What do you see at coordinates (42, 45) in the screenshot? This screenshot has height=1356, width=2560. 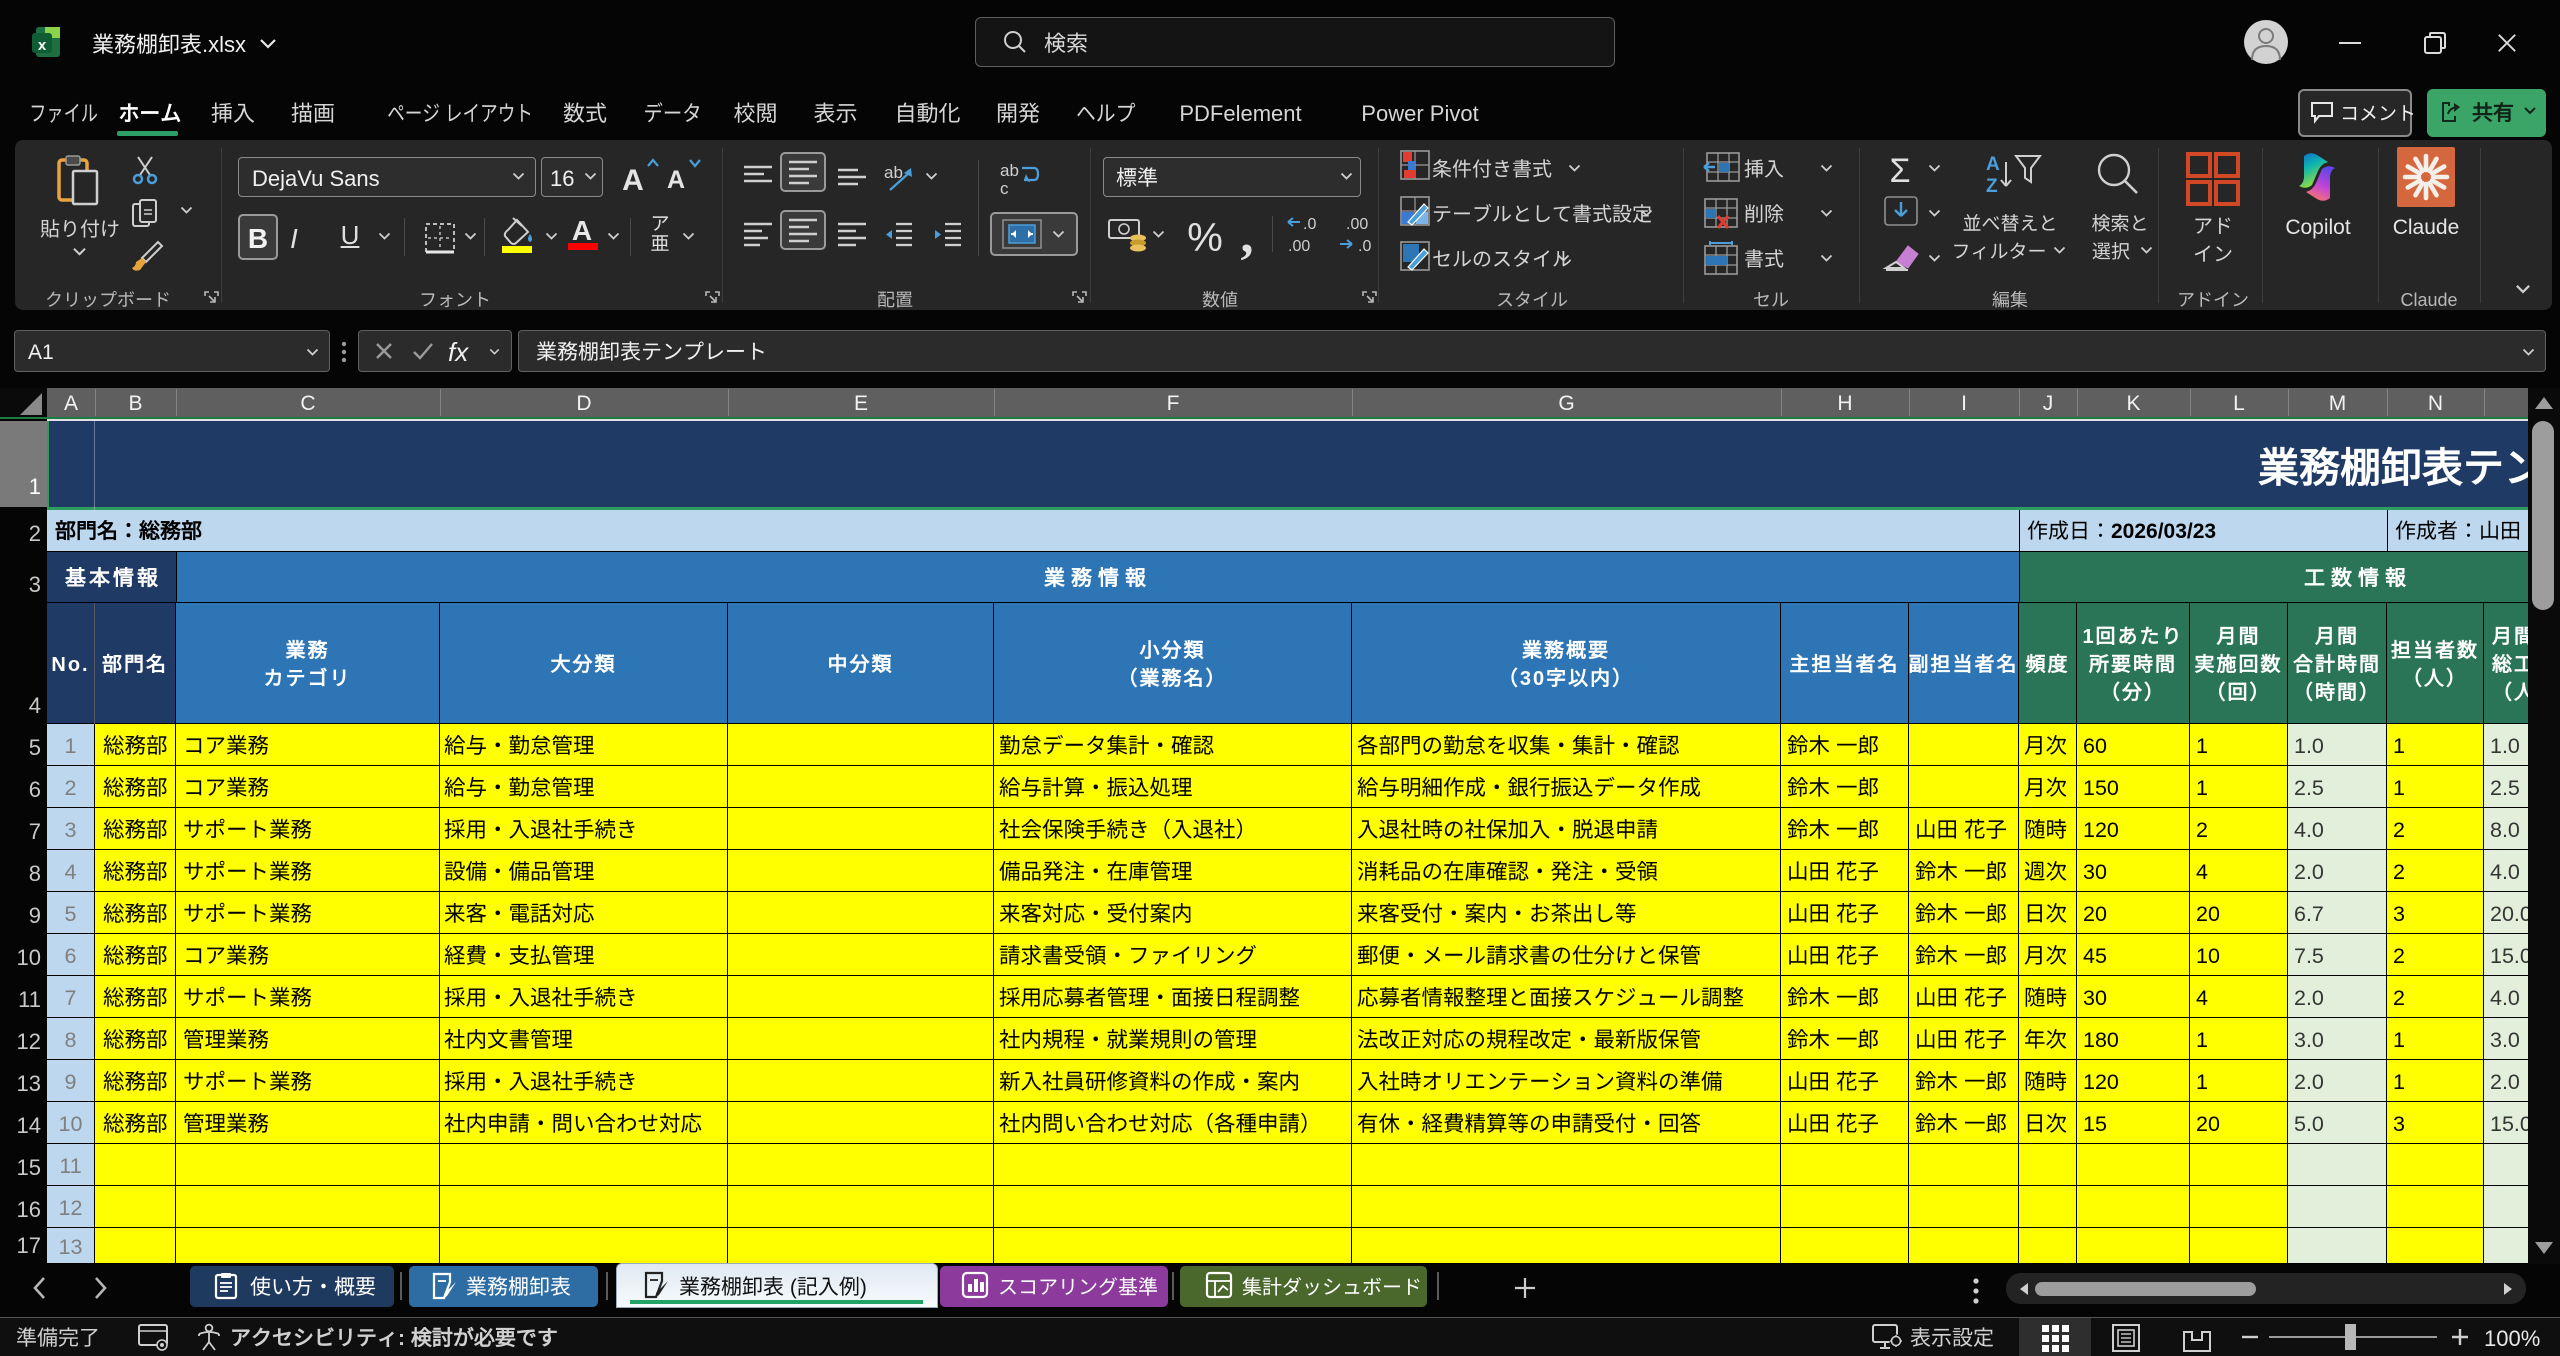 I see `svg-text: x` at bounding box center [42, 45].